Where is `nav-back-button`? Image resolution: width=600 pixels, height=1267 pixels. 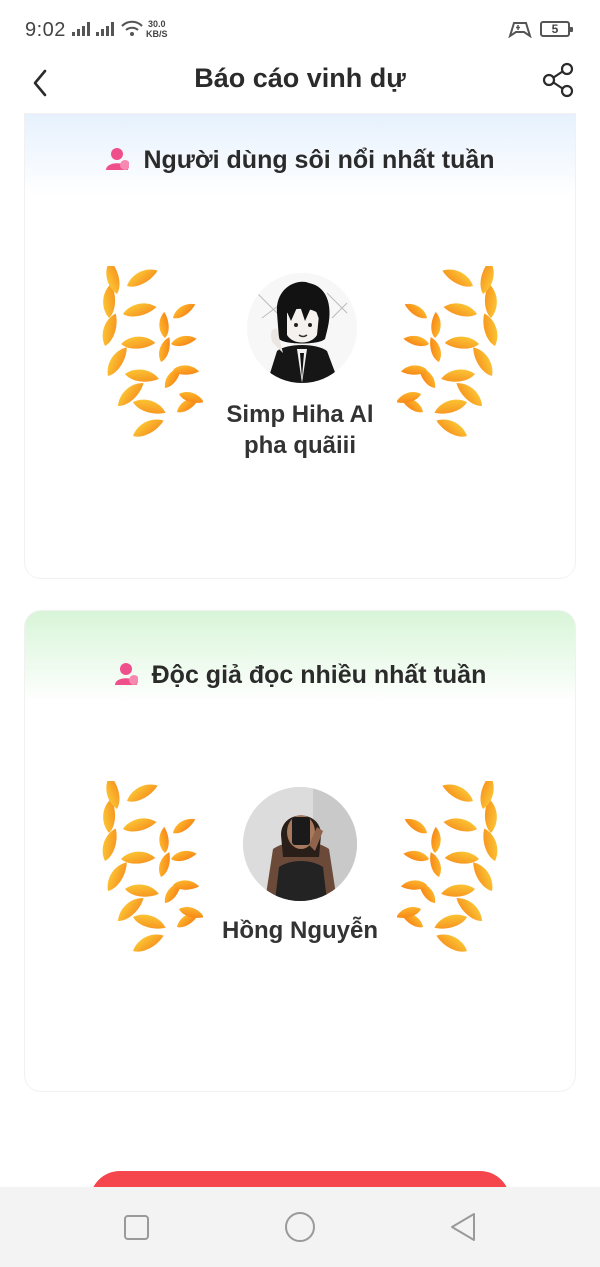
nav-back-button is located at coordinates (463, 1227).